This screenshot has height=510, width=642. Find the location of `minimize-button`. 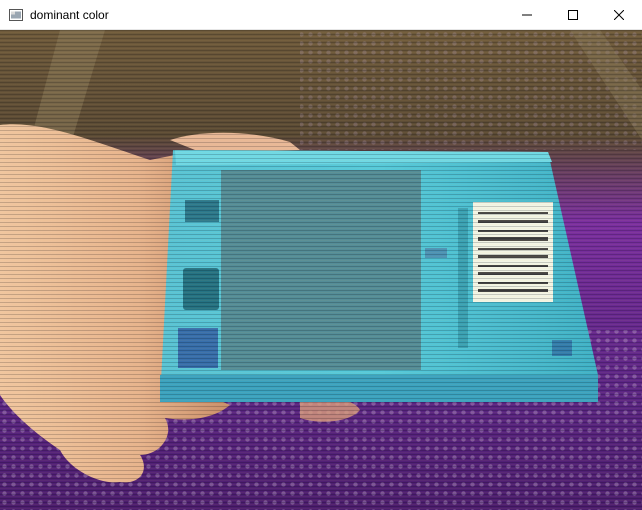

minimize-button is located at coordinates (527, 15).